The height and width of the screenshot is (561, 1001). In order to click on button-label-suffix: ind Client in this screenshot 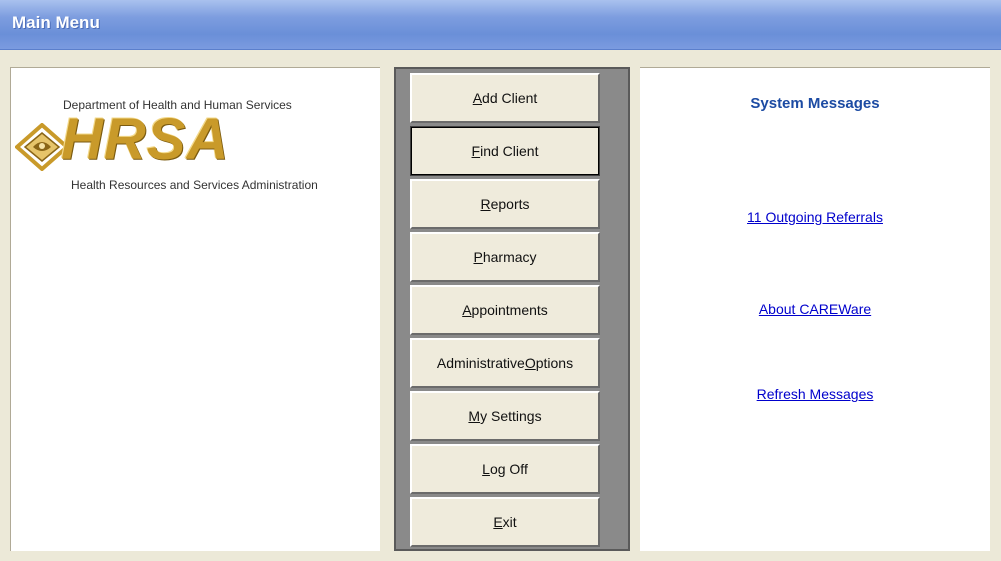, I will do `click(509, 151)`.